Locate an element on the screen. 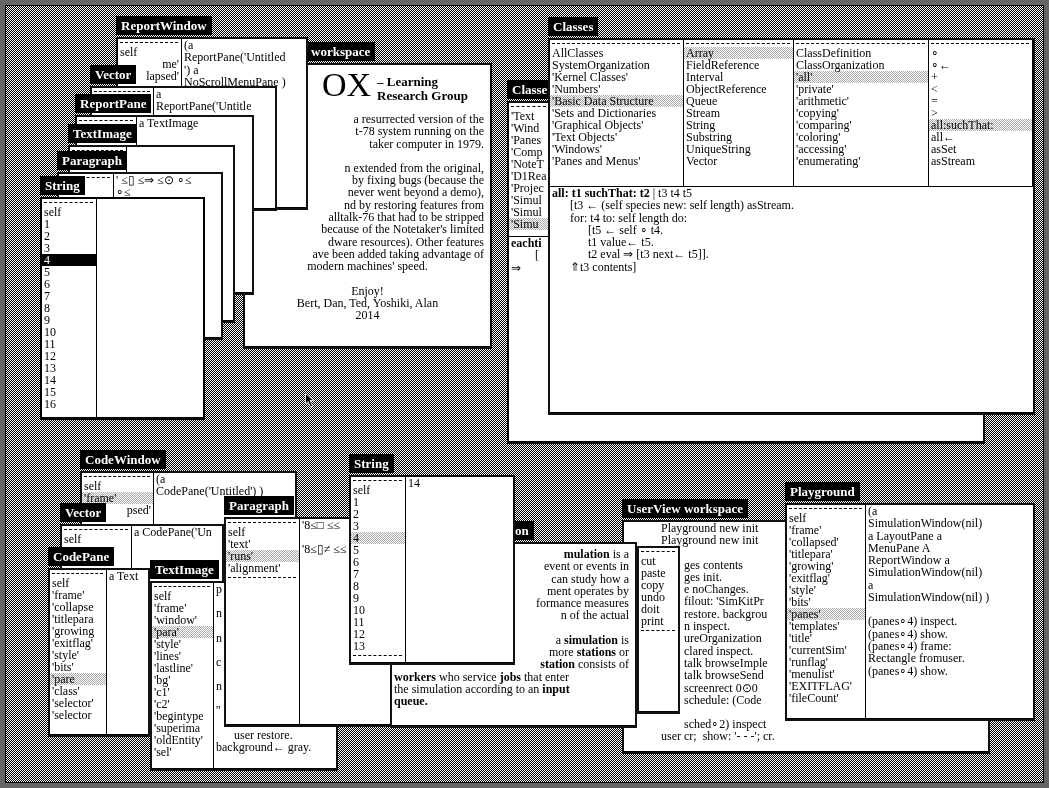 The image size is (1049, 788). list-item: asStream is located at coordinates (953, 161).